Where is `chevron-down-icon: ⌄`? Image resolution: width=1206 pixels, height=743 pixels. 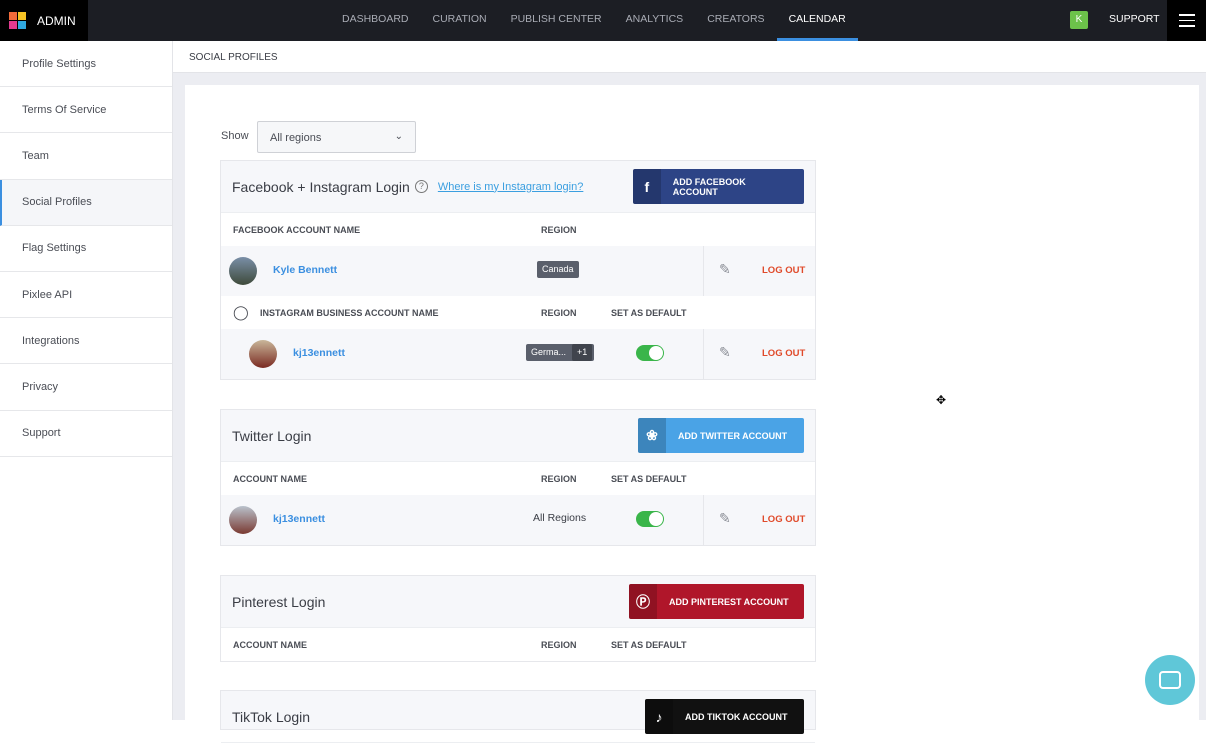
chevron-down-icon: ⌄ is located at coordinates (398, 136).